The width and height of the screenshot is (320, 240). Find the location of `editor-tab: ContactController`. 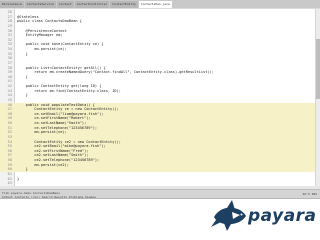

editor-tab: ContactController is located at coordinates (92, 4).